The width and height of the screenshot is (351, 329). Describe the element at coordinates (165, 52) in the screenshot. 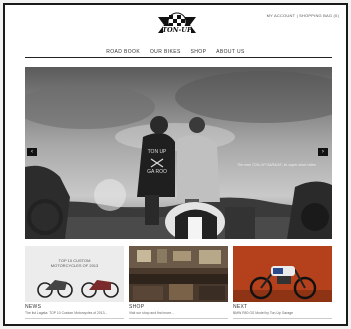

I see `nav-item-our-bikes: OUR BIKES` at that location.